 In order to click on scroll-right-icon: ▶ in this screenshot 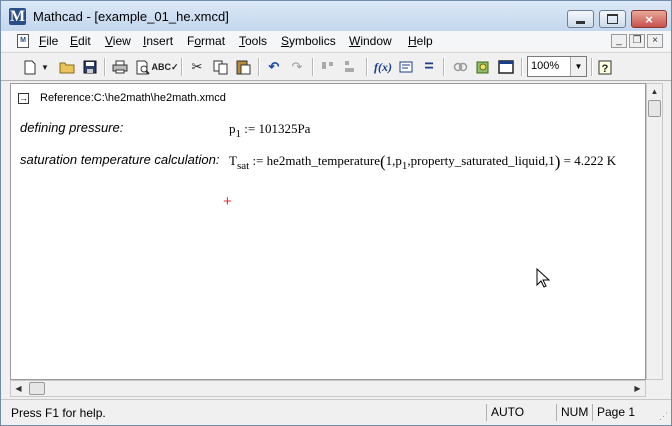, I will do `click(637, 388)`.